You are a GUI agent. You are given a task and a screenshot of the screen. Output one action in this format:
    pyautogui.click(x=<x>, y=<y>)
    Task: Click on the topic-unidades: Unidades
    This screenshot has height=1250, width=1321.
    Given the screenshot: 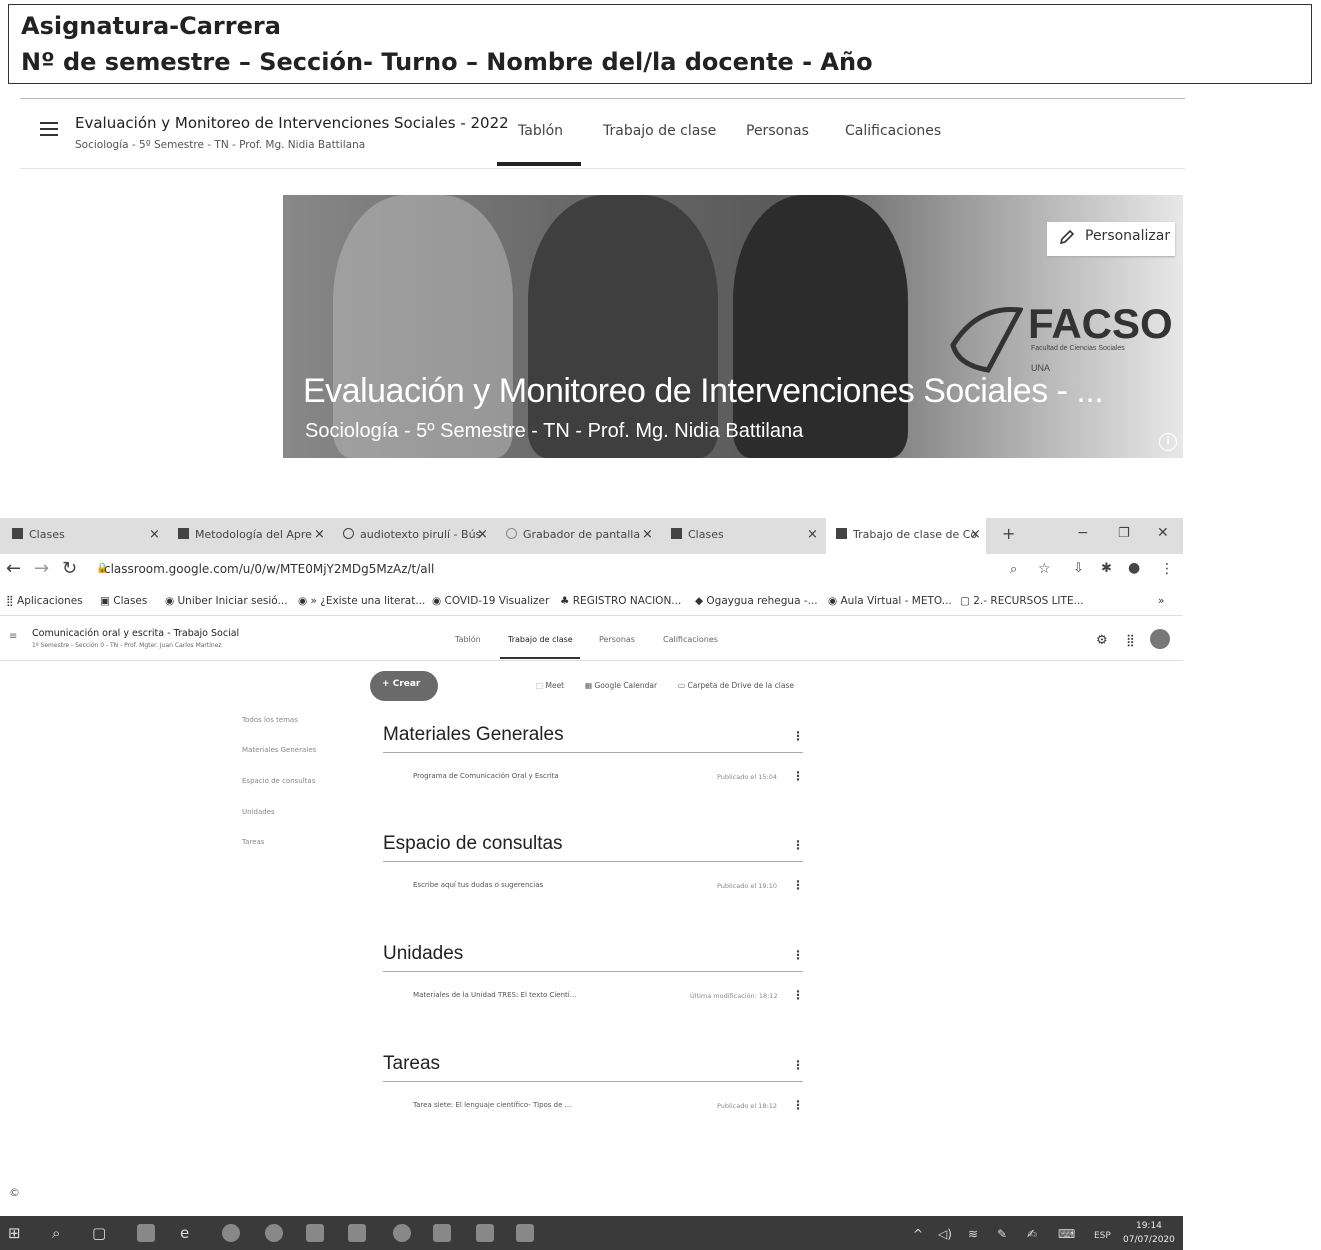 What is the action you would take?
    pyautogui.click(x=258, y=812)
    